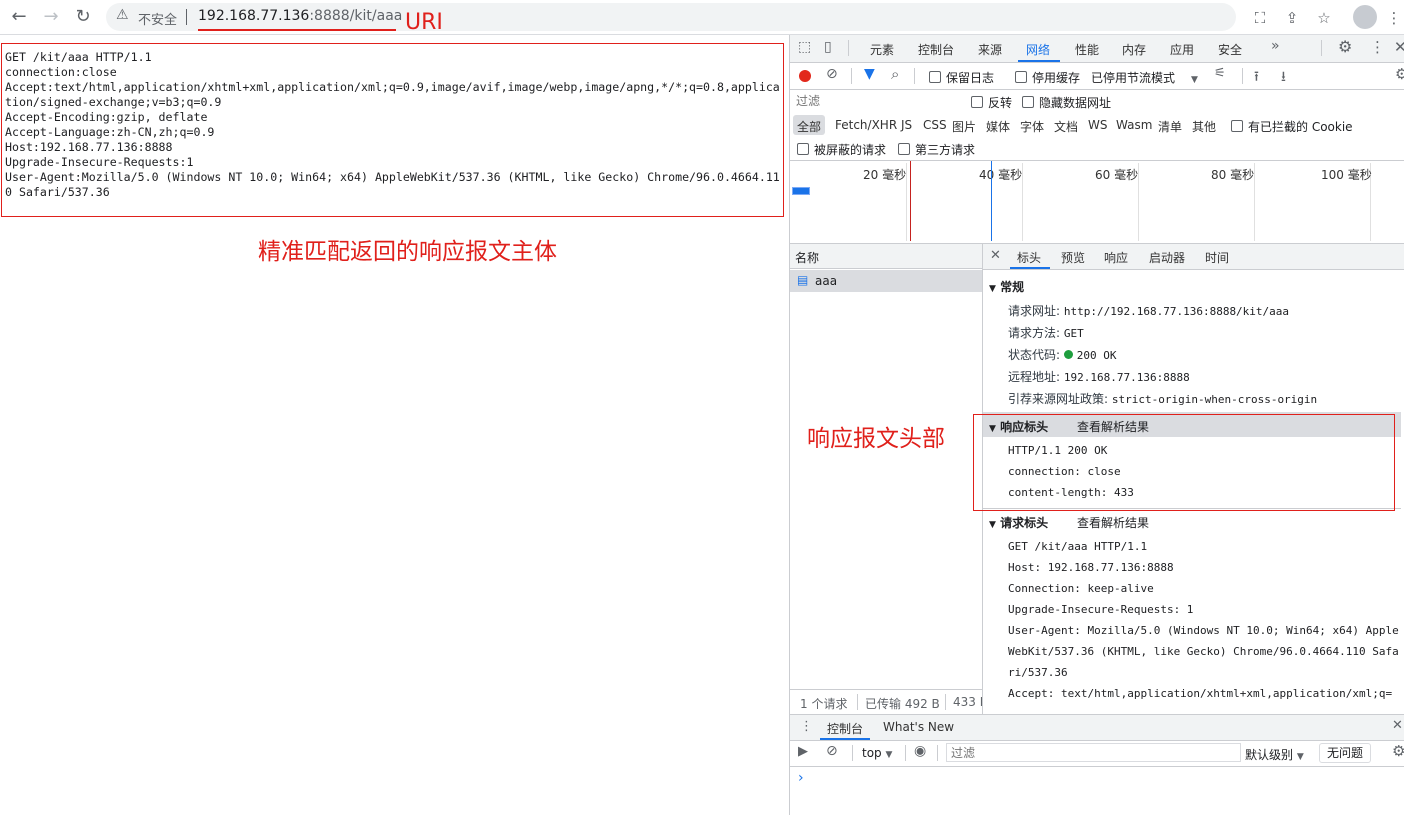 The width and height of the screenshot is (1404, 815). What do you see at coordinates (1256, 78) in the screenshot?
I see `import-har-icon: ⭱` at bounding box center [1256, 78].